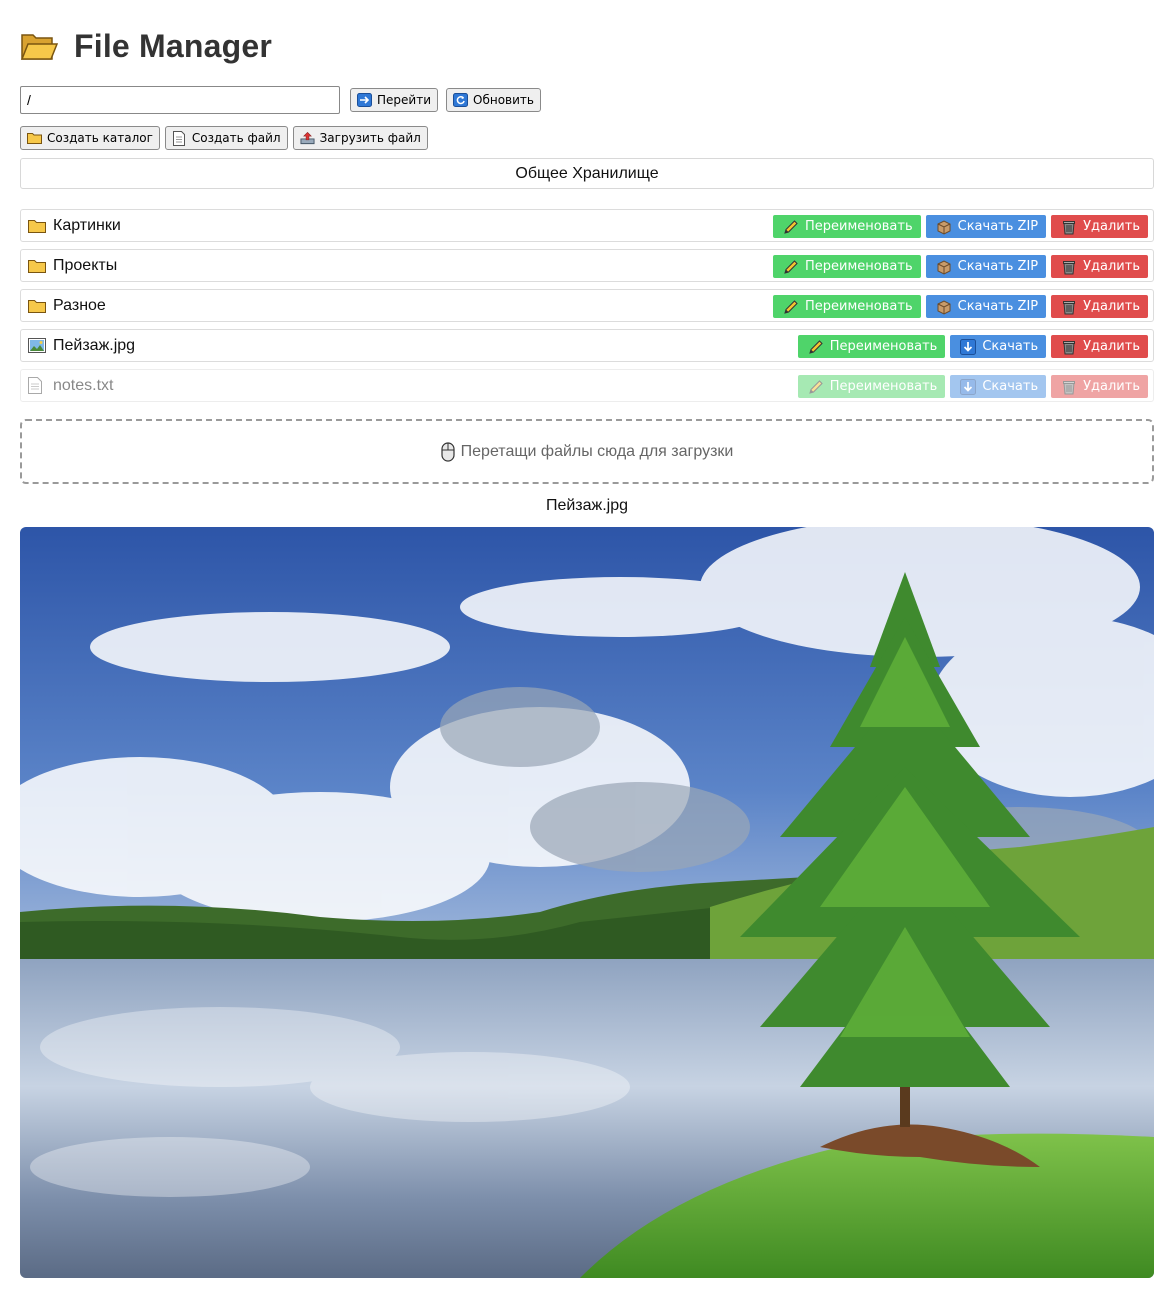  I want to click on upload-file-label: Загрузить файл, so click(370, 138).